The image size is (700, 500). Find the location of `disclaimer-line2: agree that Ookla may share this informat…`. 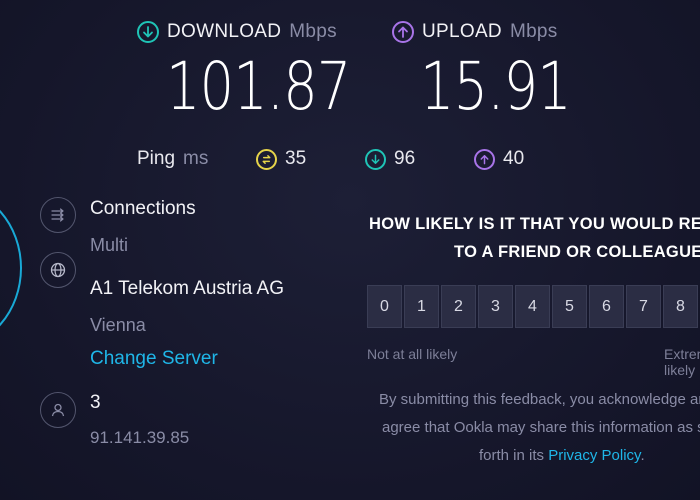

disclaimer-line2: agree that Ookla may share this informat… is located at coordinates (541, 427).